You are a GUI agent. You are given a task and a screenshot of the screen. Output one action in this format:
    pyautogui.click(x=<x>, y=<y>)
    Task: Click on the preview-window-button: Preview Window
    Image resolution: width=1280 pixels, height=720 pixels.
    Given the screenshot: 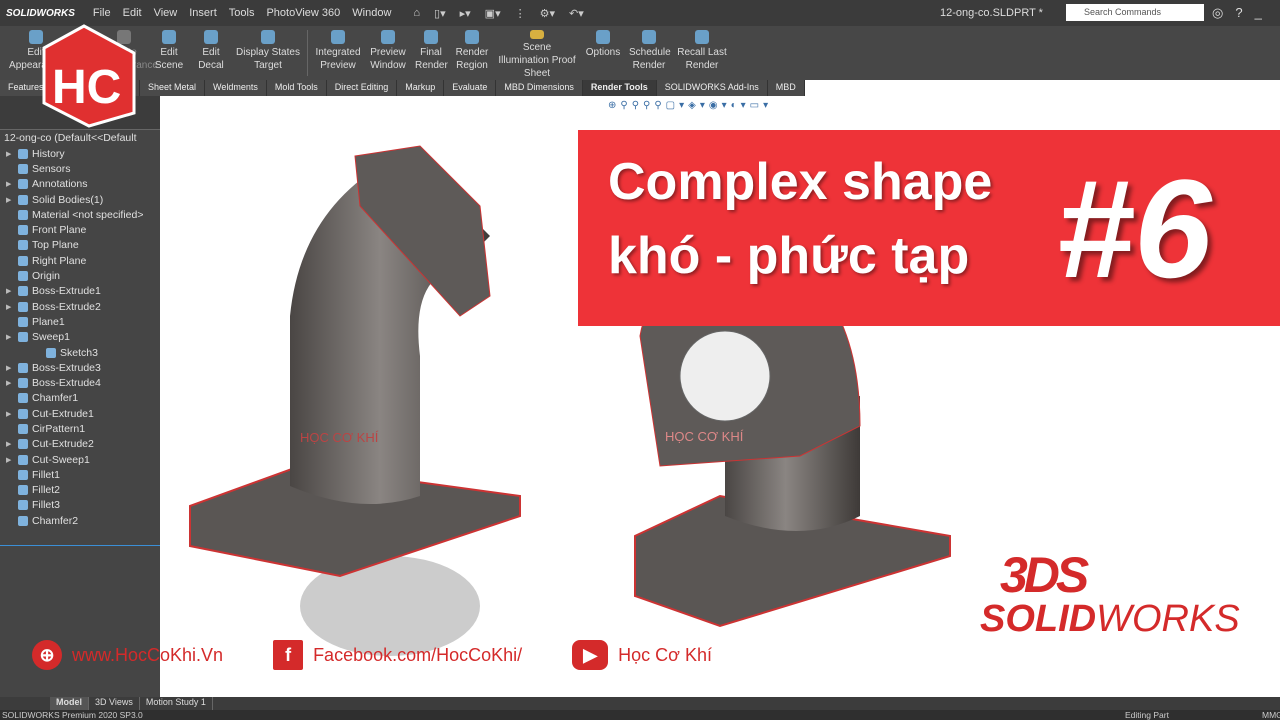 What is the action you would take?
    pyautogui.click(x=388, y=53)
    